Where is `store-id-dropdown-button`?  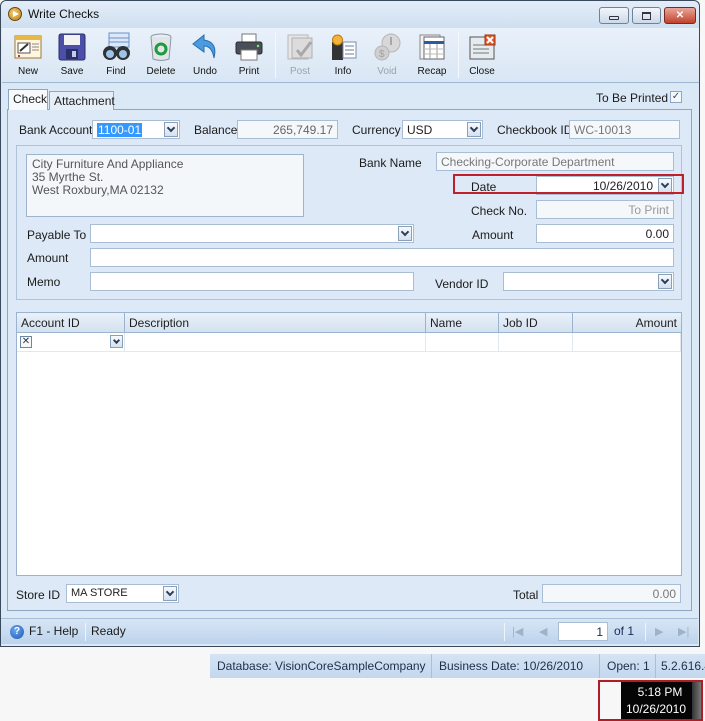 store-id-dropdown-button is located at coordinates (170, 593).